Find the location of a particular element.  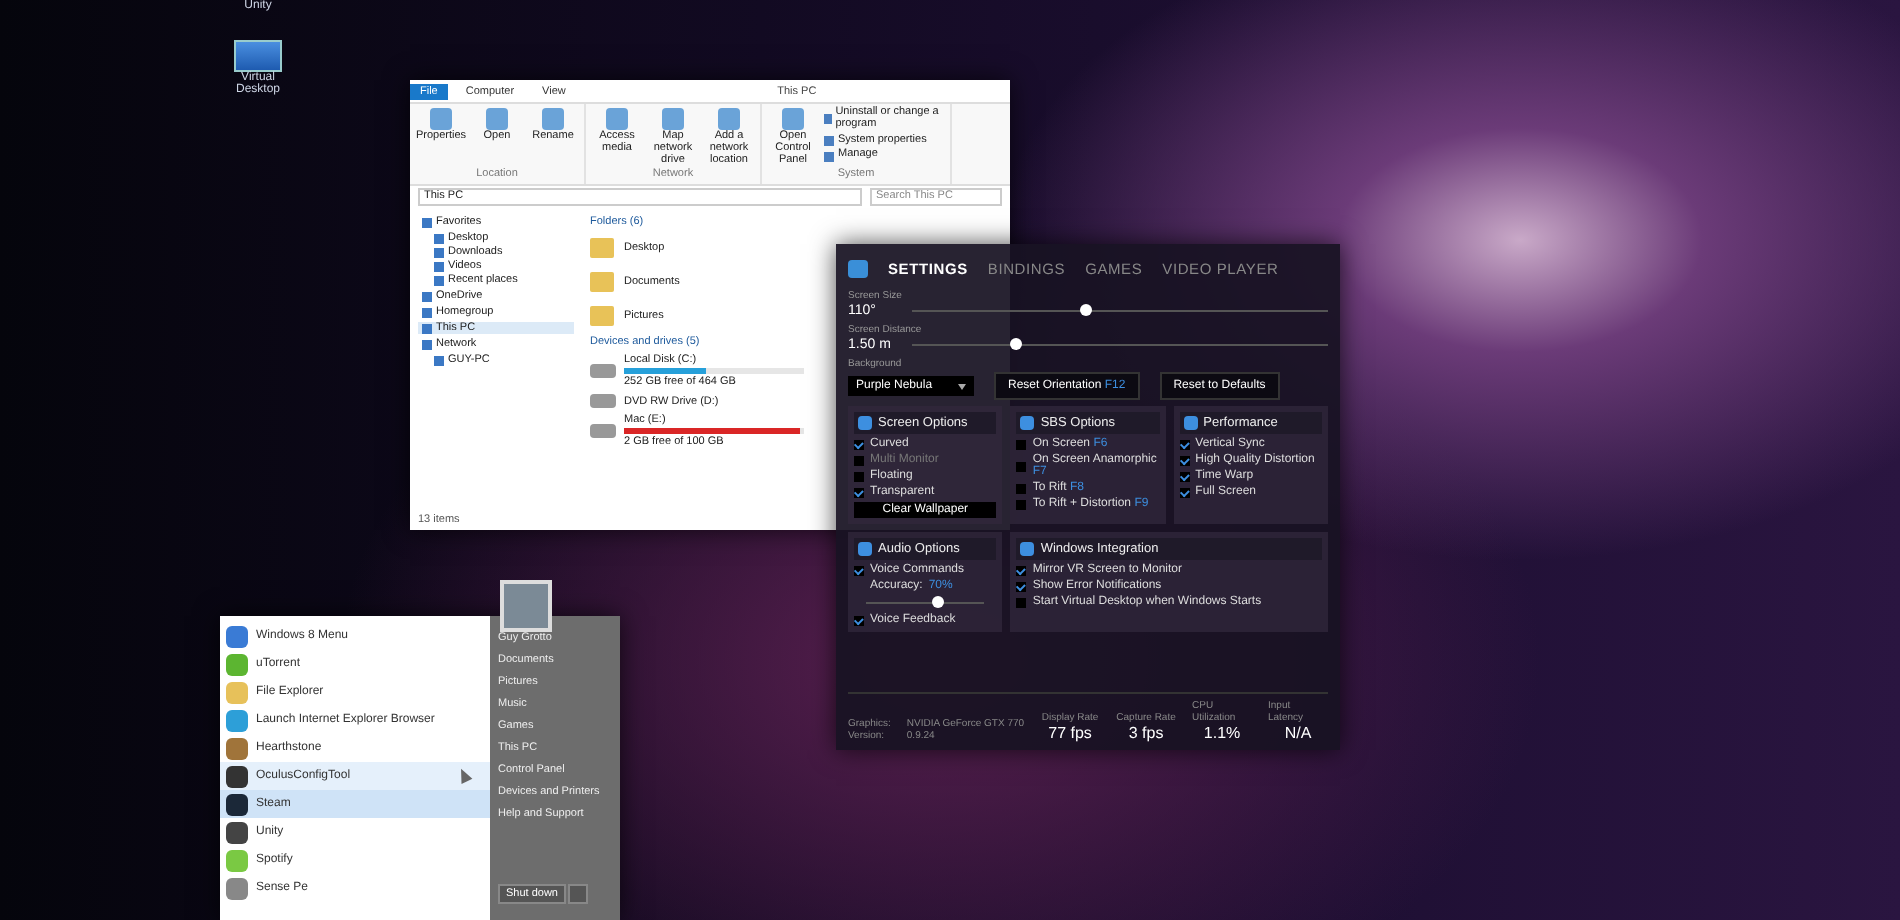

user-avatar is located at coordinates (526, 606).